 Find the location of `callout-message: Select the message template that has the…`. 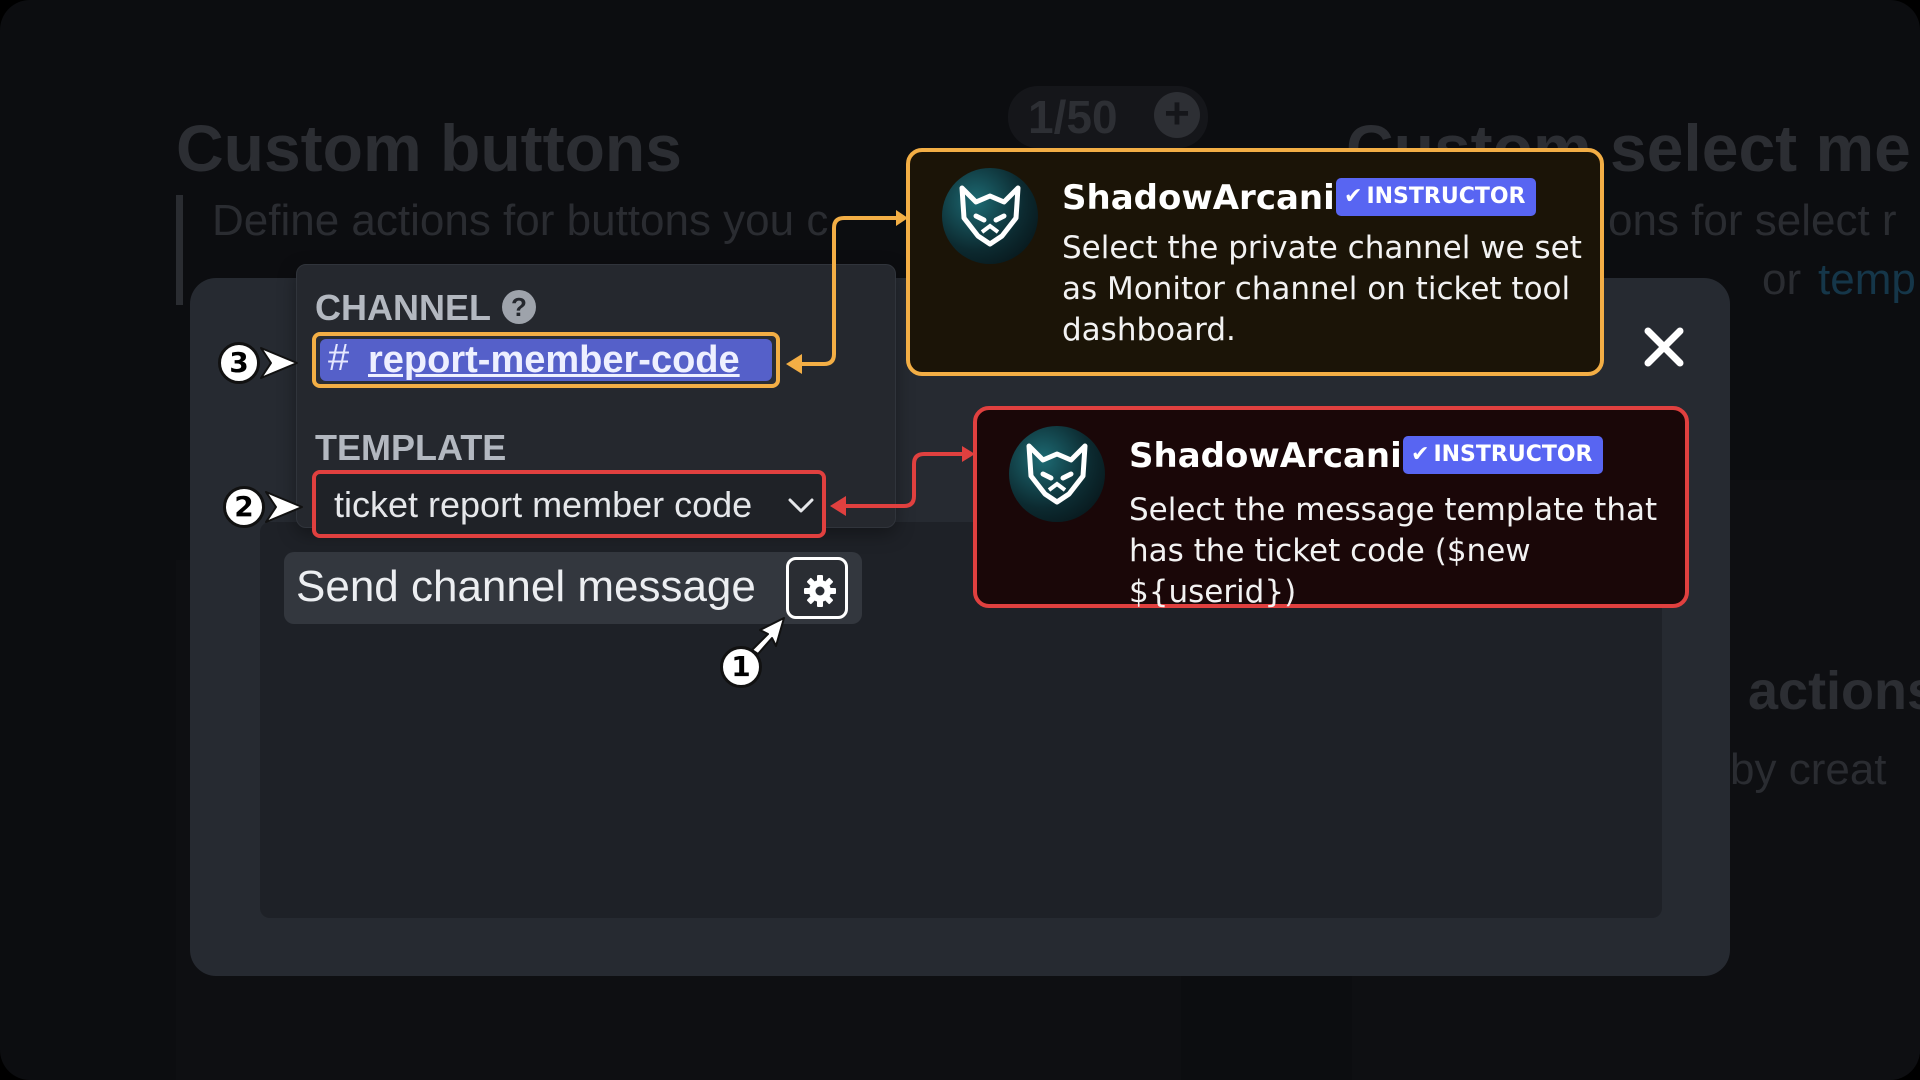

callout-message: Select the message template that has the… is located at coordinates (1393, 551).